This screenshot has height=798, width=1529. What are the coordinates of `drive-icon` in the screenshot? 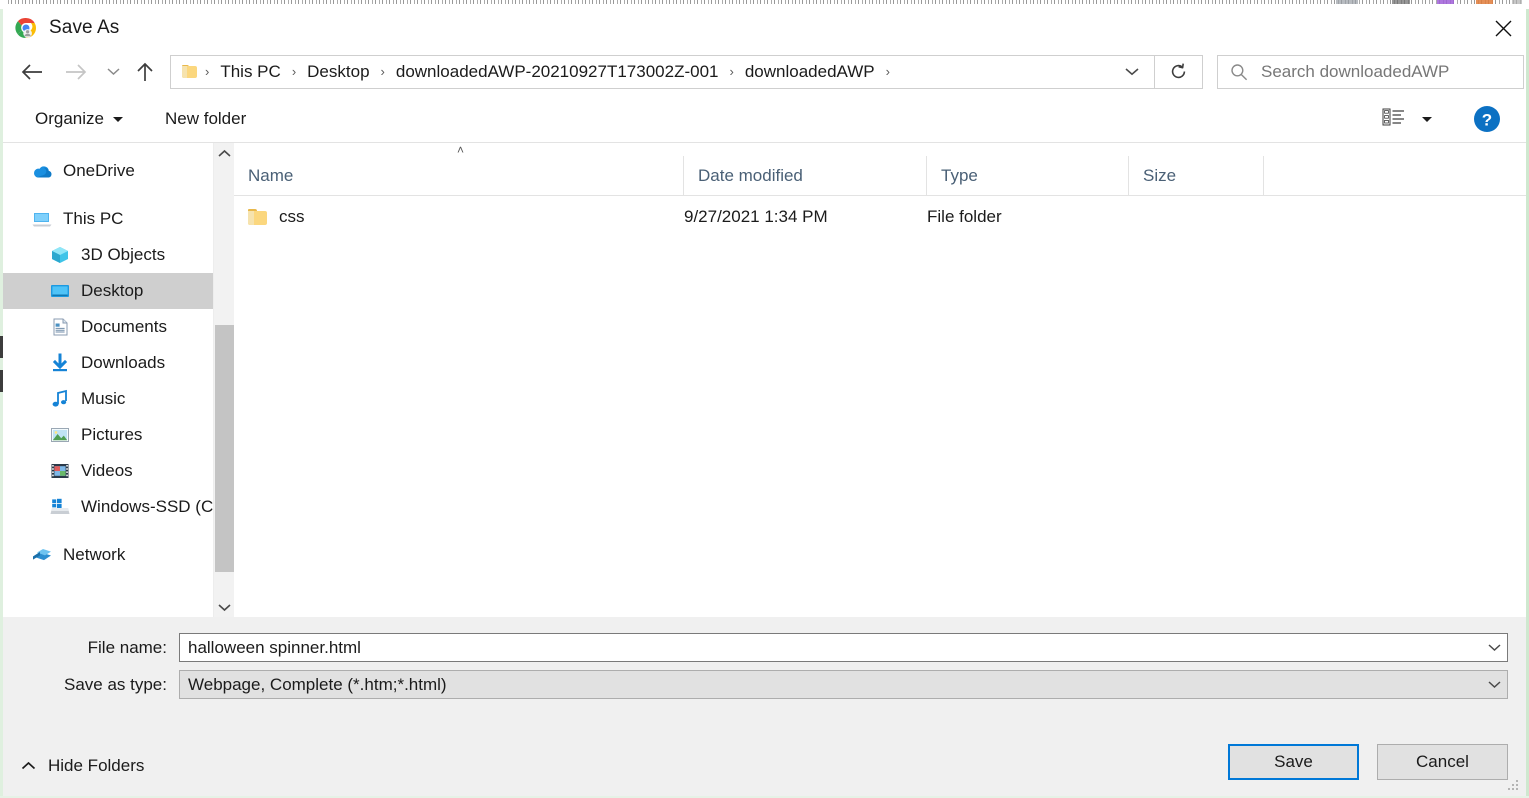 It's located at (60, 507).